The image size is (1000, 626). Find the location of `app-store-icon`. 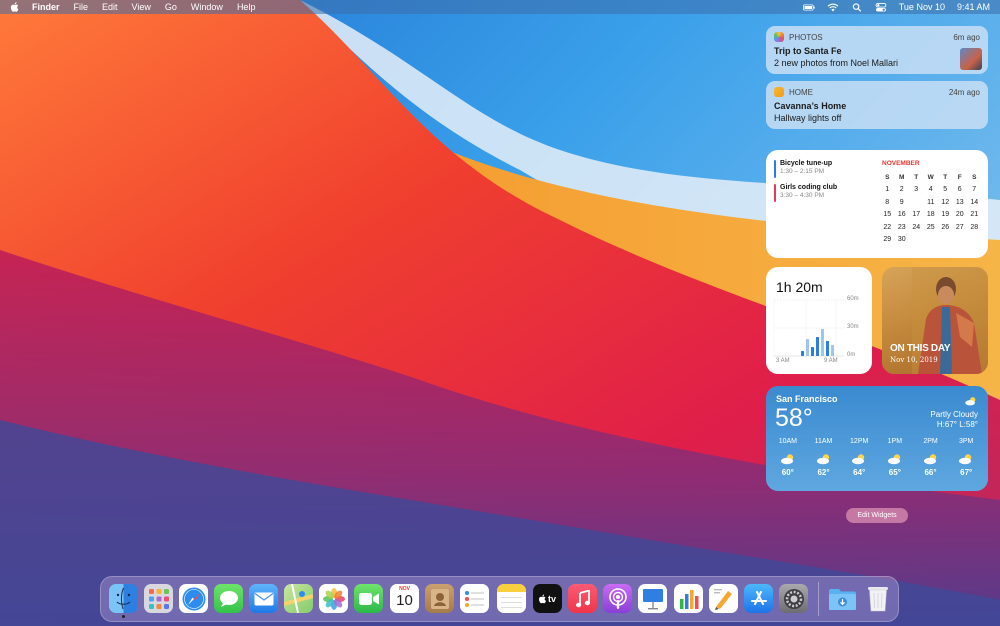

app-store-icon is located at coordinates (758, 598).